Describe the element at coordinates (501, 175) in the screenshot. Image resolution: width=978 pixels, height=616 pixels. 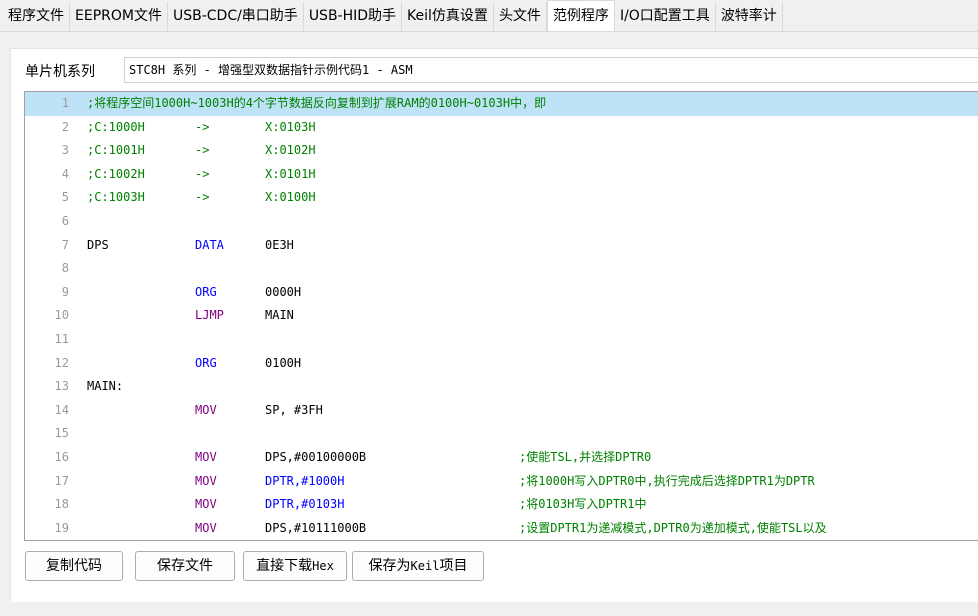
I see `code-line: 4 ;C:1002H -> X:0101H` at that location.